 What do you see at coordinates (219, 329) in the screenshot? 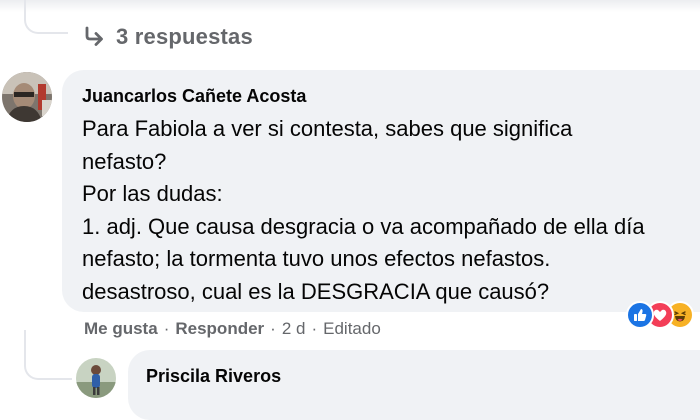
I see `reply-button: Responder` at bounding box center [219, 329].